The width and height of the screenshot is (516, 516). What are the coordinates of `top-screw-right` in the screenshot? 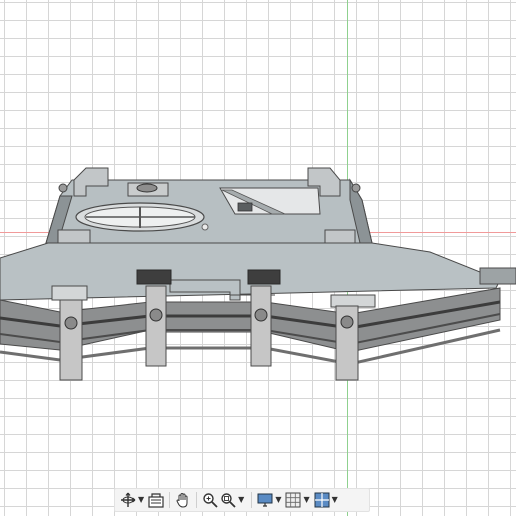 It's located at (356, 188).